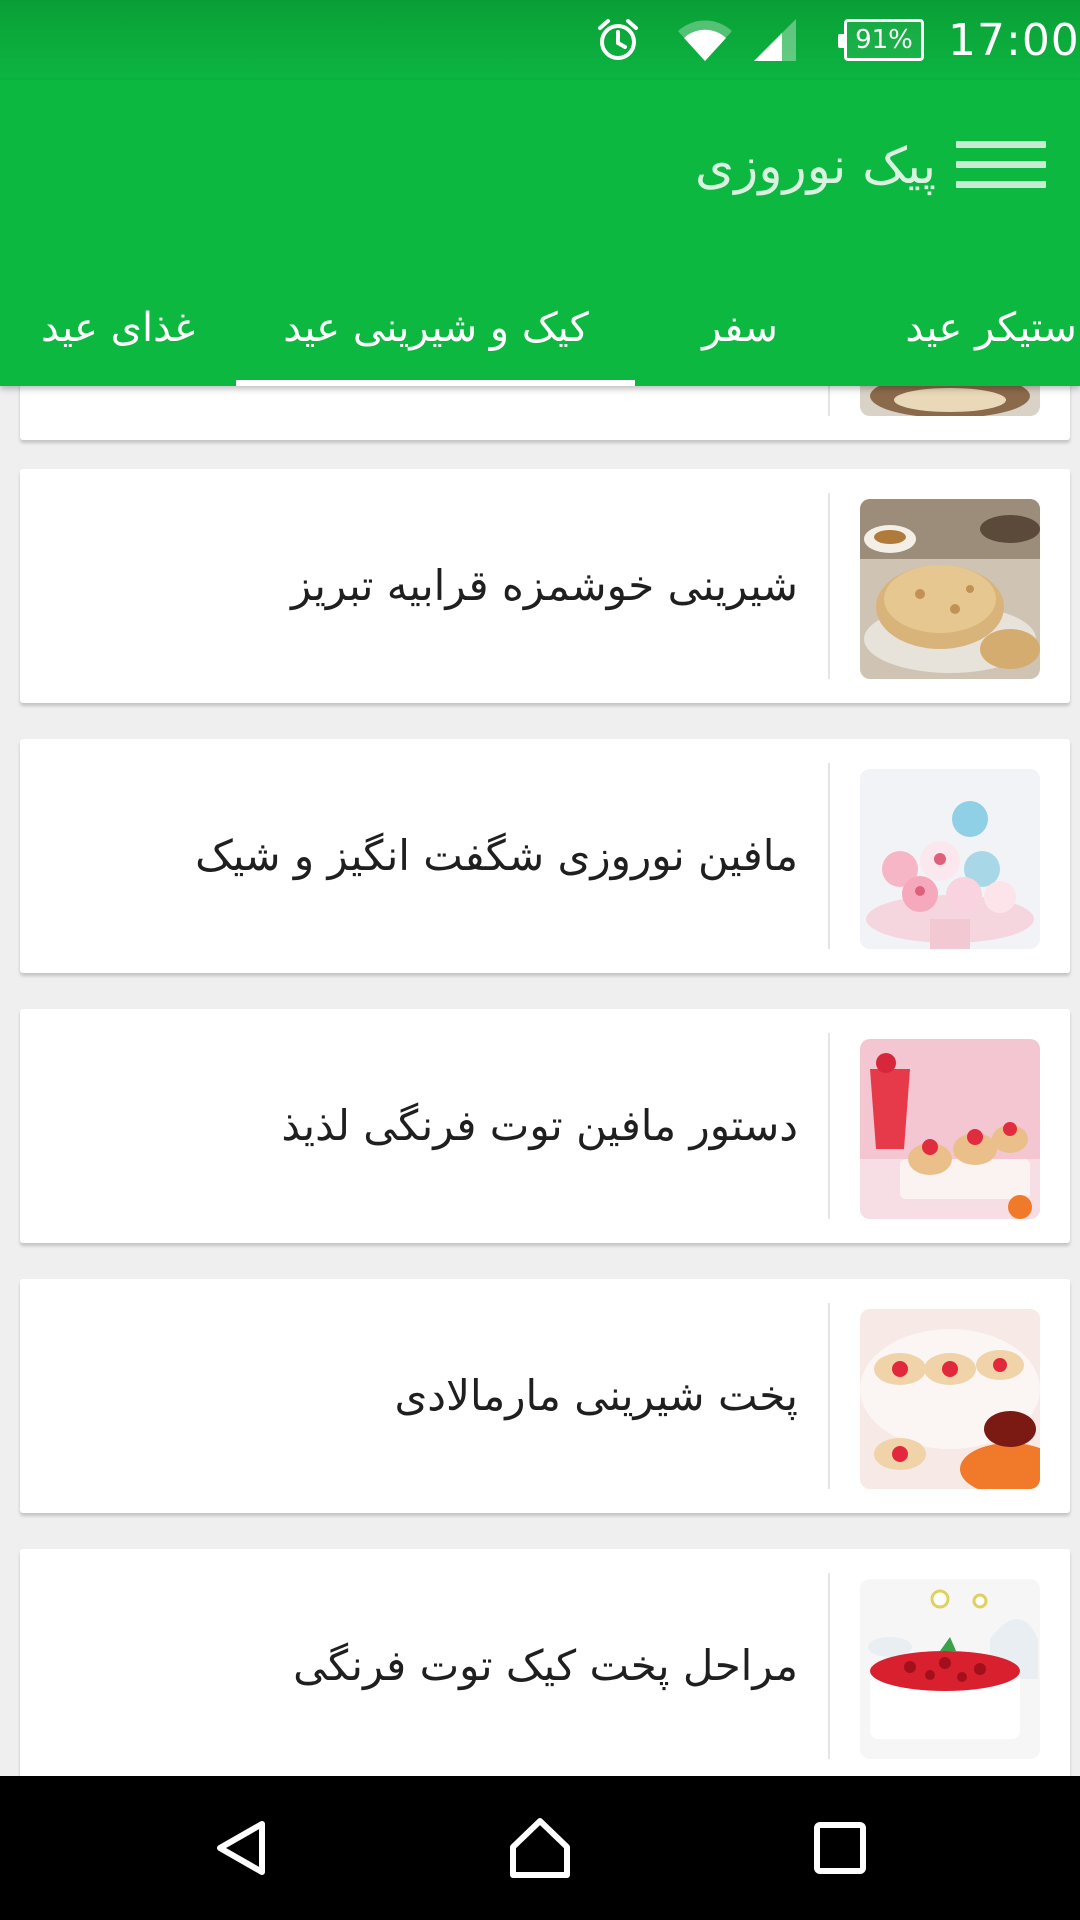  I want to click on category-tabs: استیکر عید سفر کیک و شیرینی عید غذای عید, so click(540, 328).